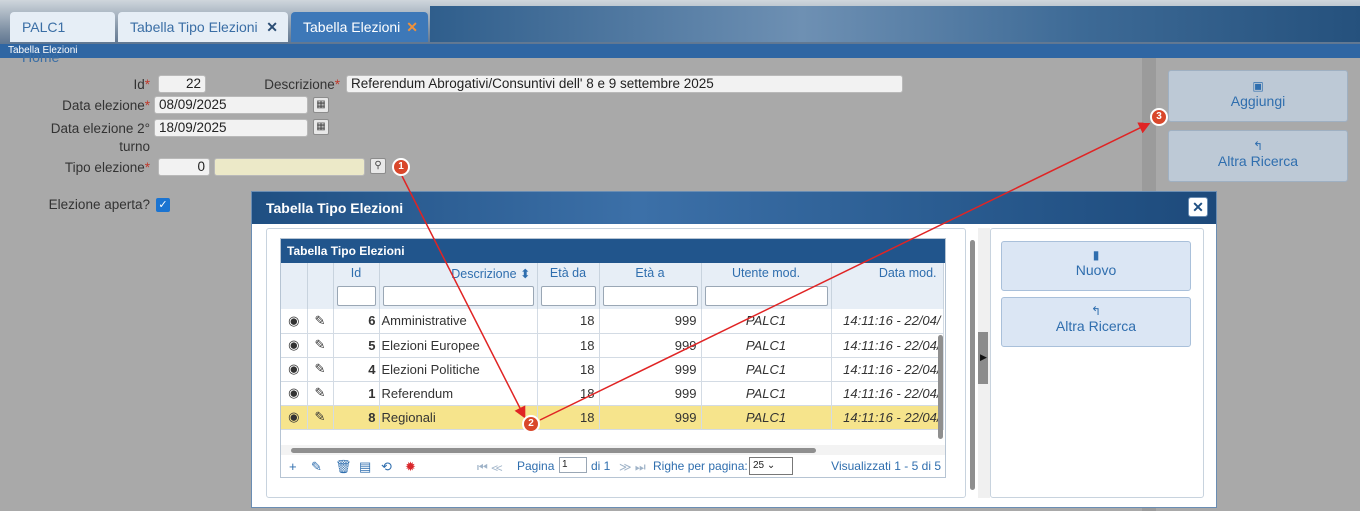 The width and height of the screenshot is (1360, 511). I want to click on new-file-icon: ▮, so click(1096, 255).